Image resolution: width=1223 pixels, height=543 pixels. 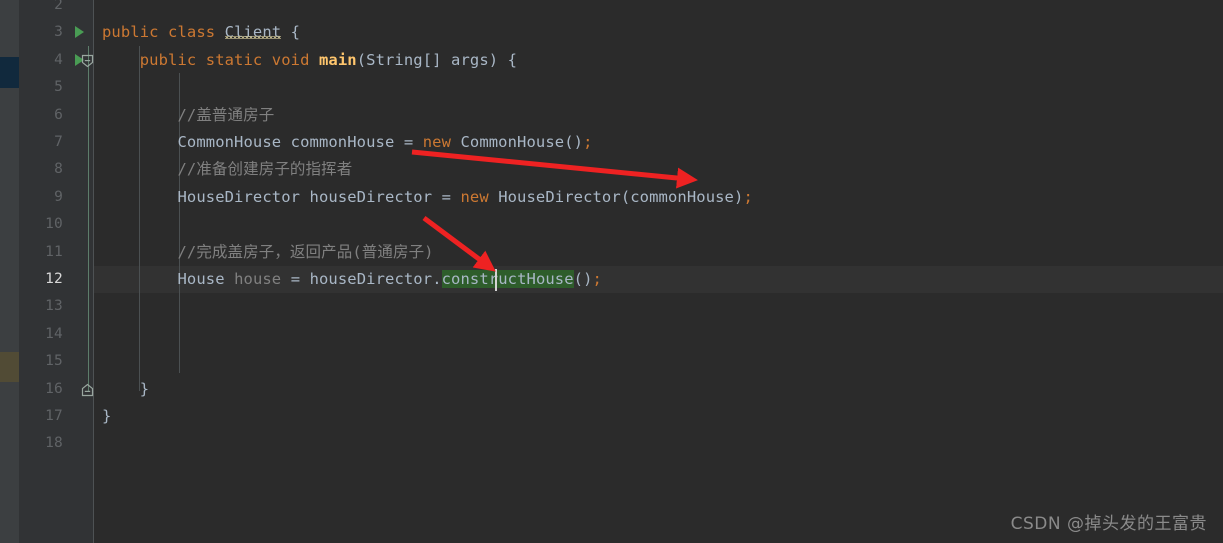 I want to click on line-number: 5, so click(x=58, y=87).